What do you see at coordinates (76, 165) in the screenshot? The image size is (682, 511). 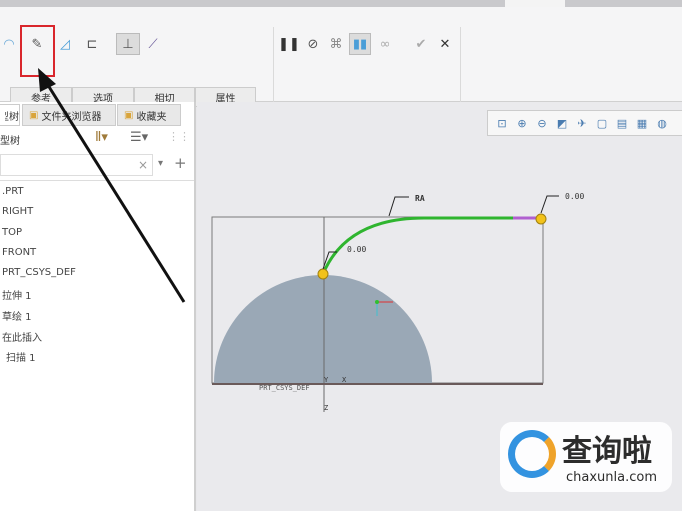 I see `search-input: ×` at bounding box center [76, 165].